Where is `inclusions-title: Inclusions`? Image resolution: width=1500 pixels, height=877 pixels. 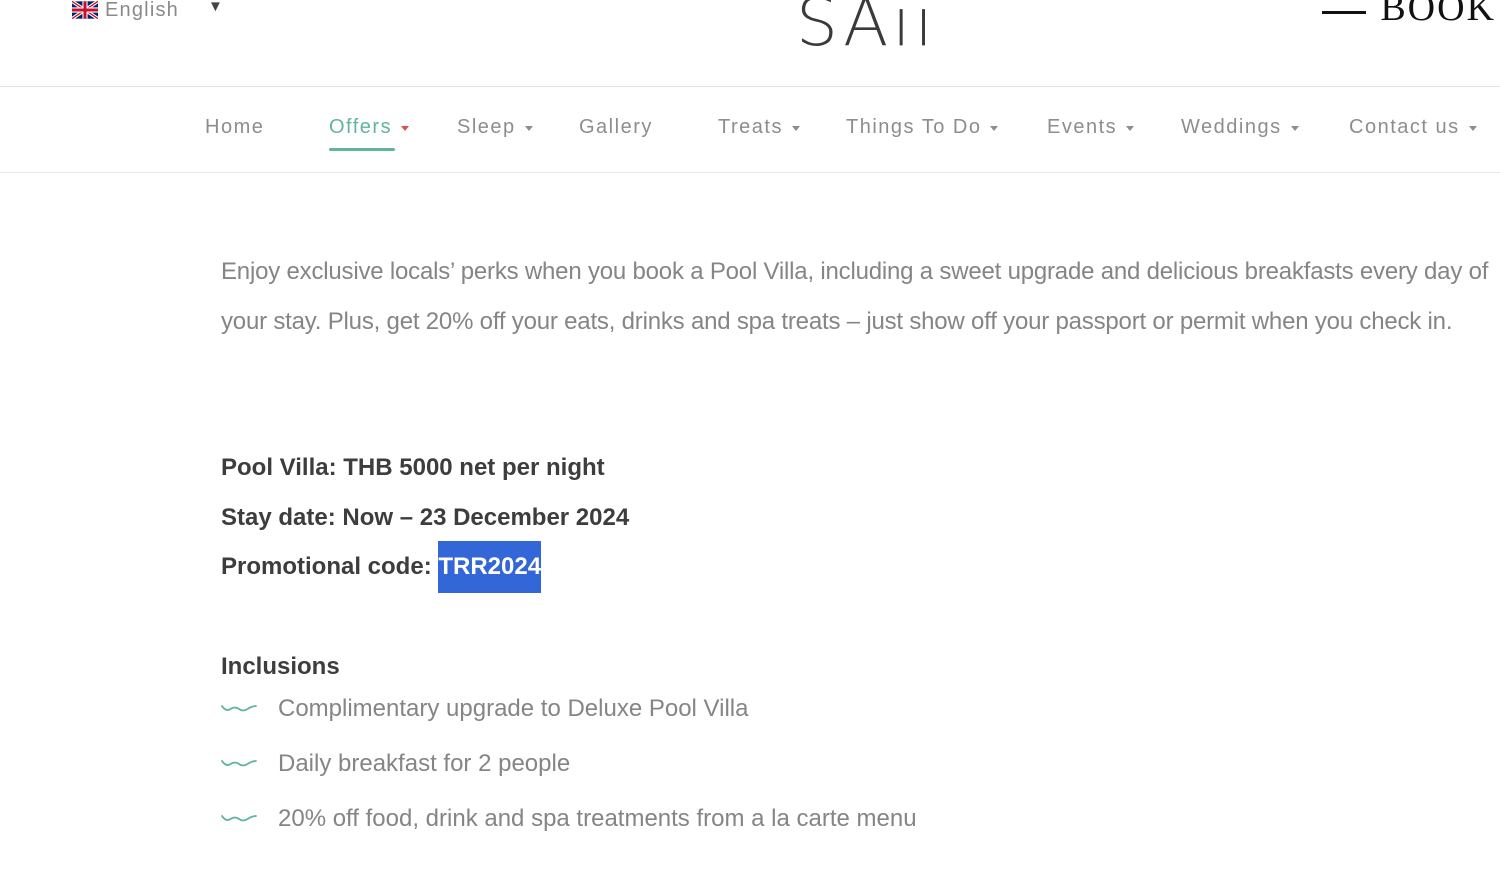
inclusions-title: Inclusions is located at coordinates (280, 666).